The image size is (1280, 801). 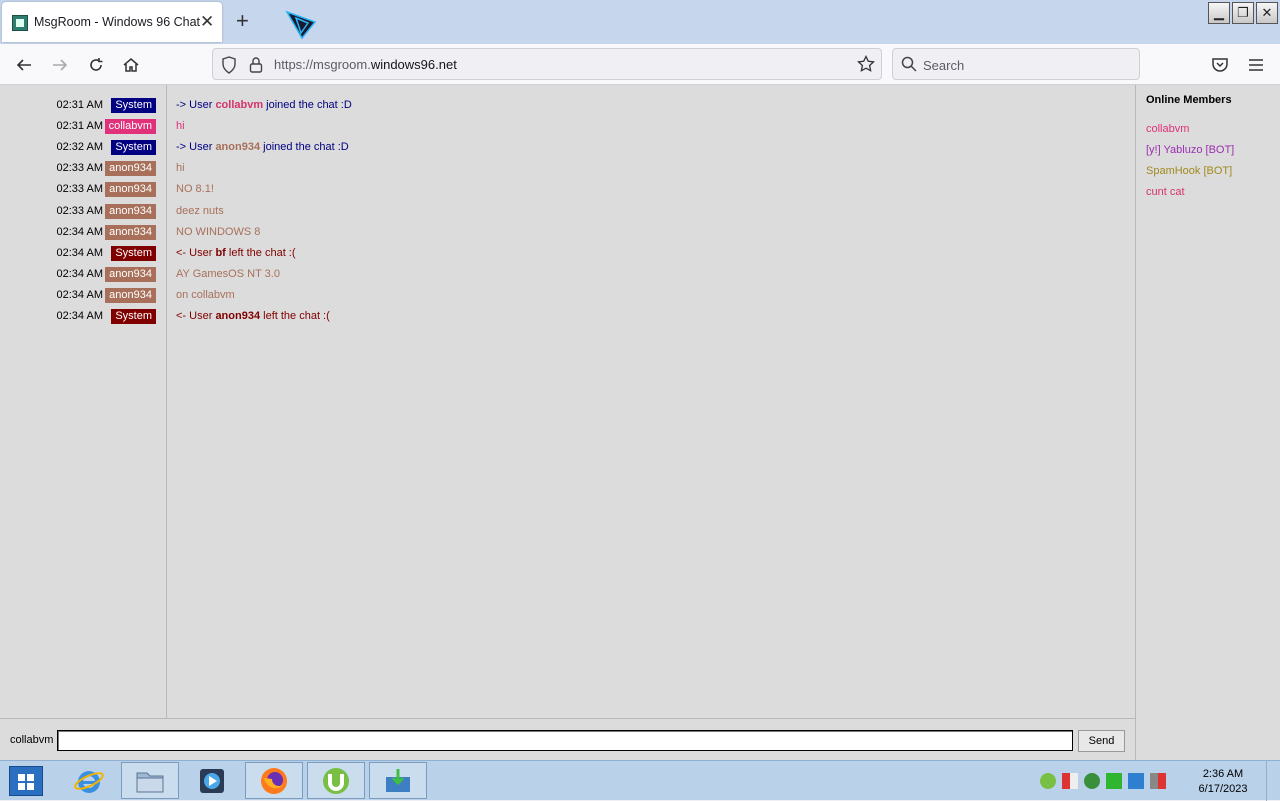 I want to click on bookmark-star-icon, so click(x=866, y=66).